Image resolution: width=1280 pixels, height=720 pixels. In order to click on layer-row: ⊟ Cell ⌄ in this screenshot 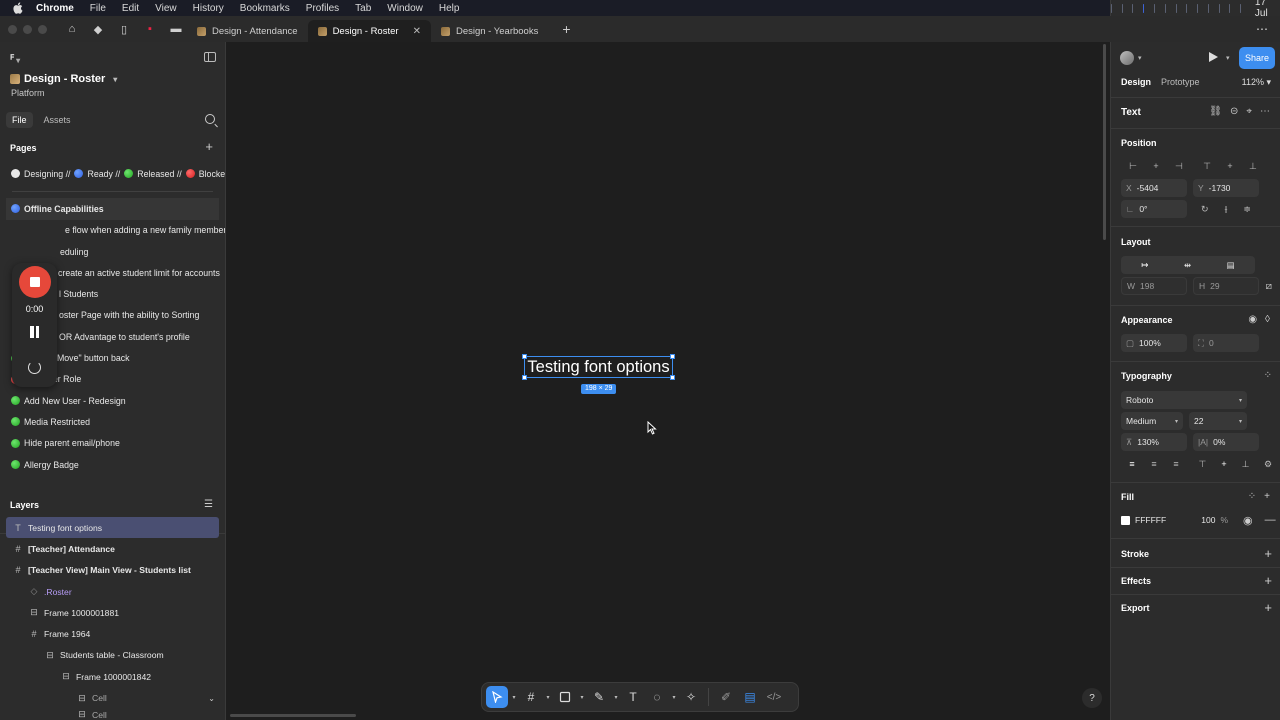, I will do `click(112, 697)`.